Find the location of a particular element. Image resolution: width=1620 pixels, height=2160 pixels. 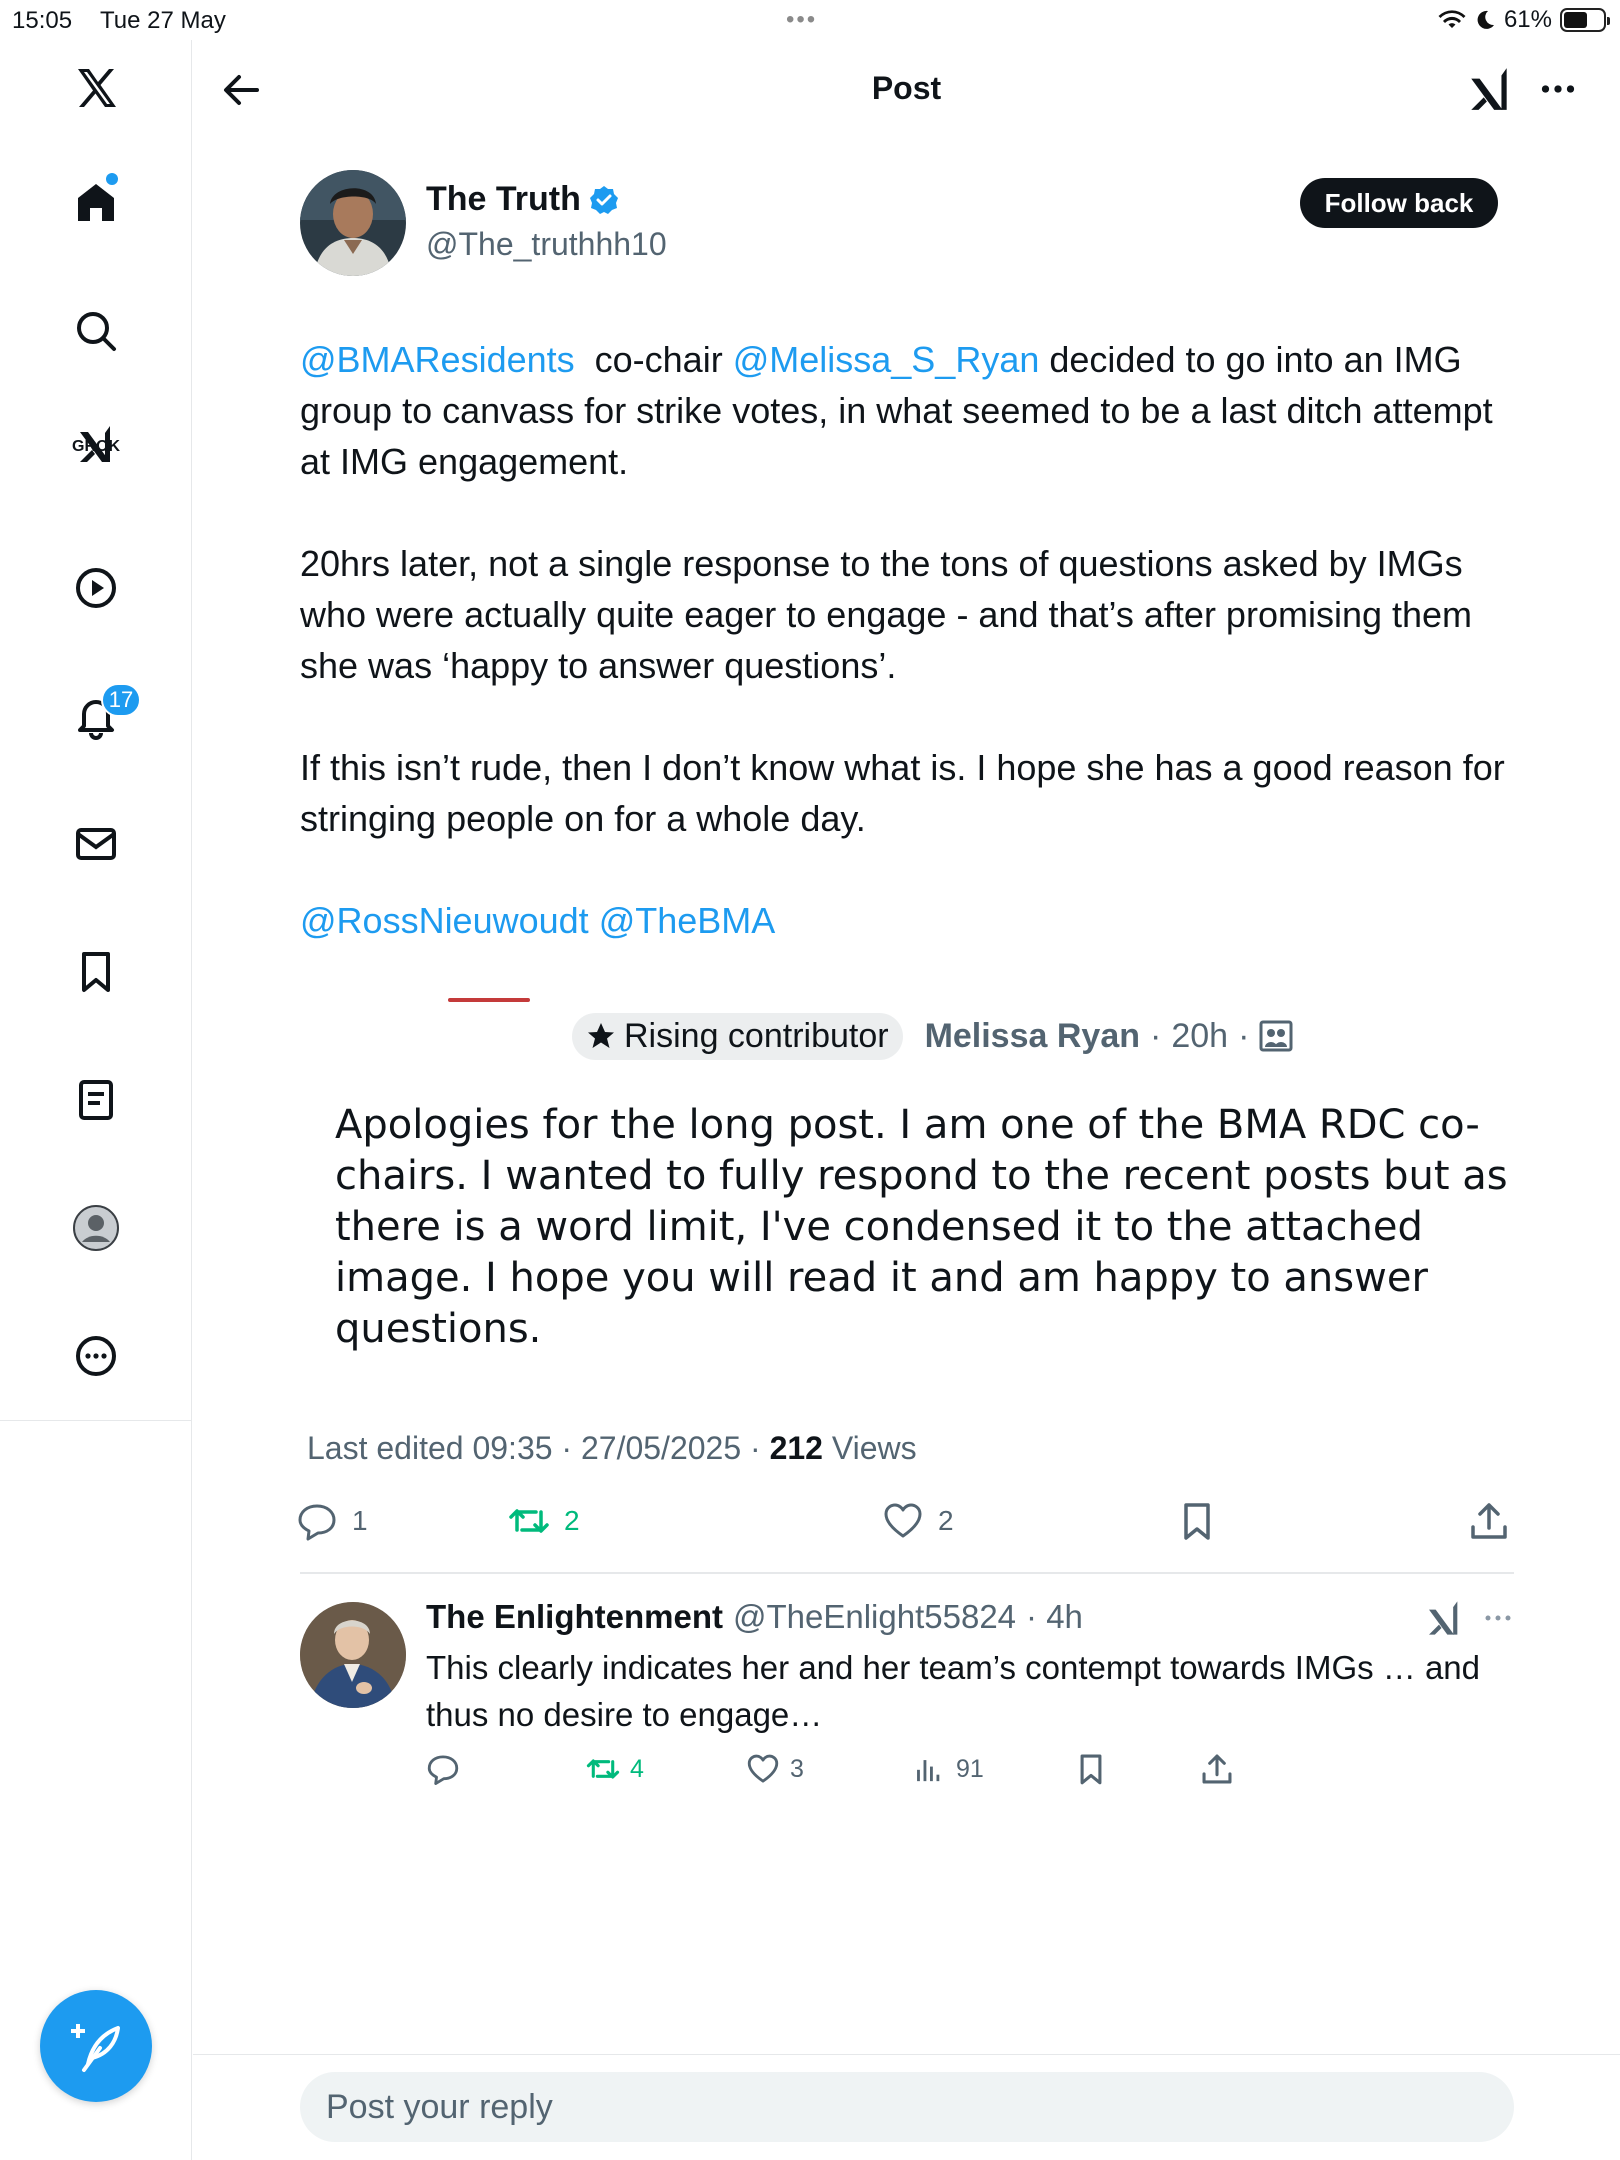

author-name-row: The Truth is located at coordinates (522, 199).